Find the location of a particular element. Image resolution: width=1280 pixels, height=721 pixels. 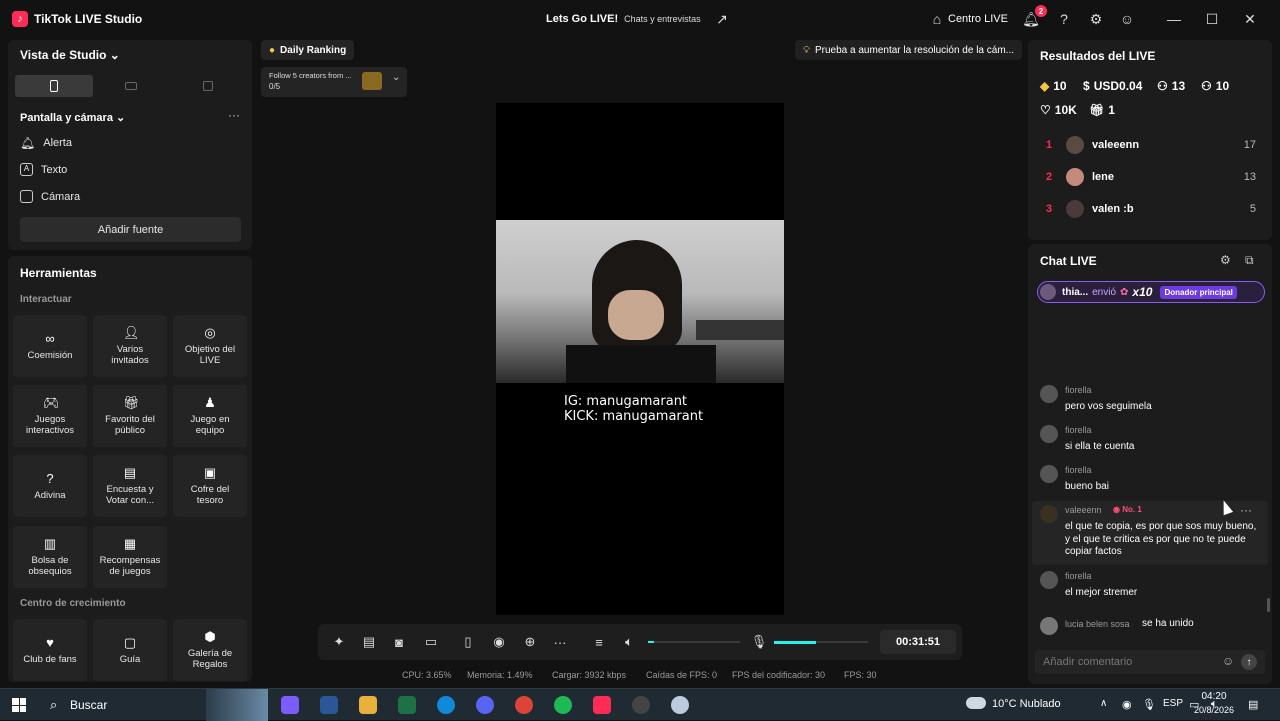

centro-live-link: Centro LIVE is located at coordinates (978, 19).